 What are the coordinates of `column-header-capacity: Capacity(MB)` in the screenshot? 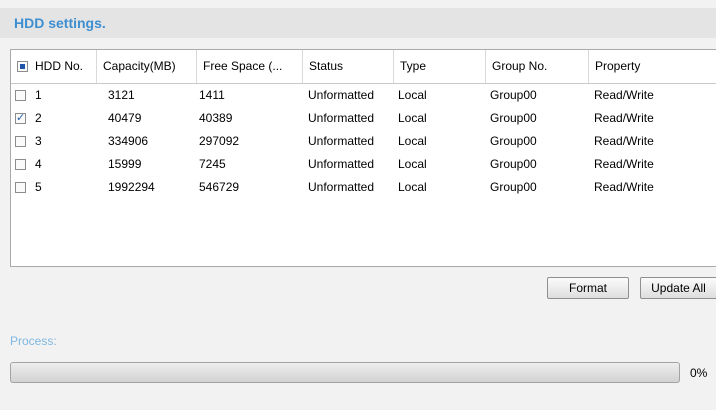 It's located at (147, 66).